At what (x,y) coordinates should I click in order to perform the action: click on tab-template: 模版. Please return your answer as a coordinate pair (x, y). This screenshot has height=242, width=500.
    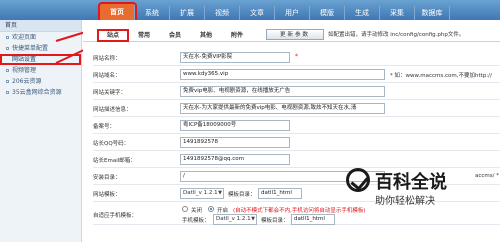
    Looking at the image, I should click on (327, 13).